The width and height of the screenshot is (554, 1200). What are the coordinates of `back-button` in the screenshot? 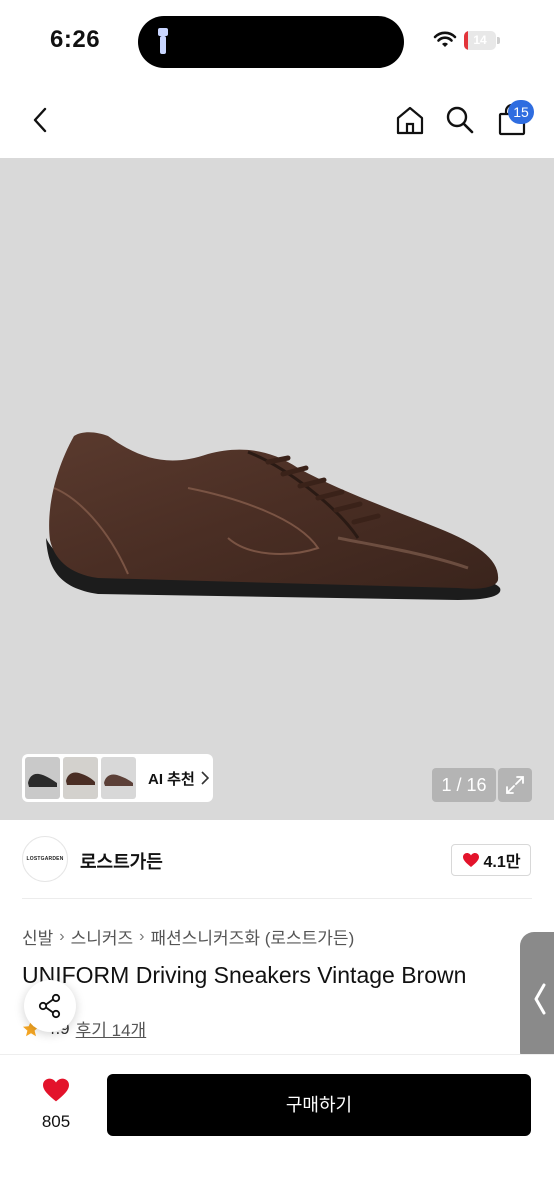 It's located at (40, 120).